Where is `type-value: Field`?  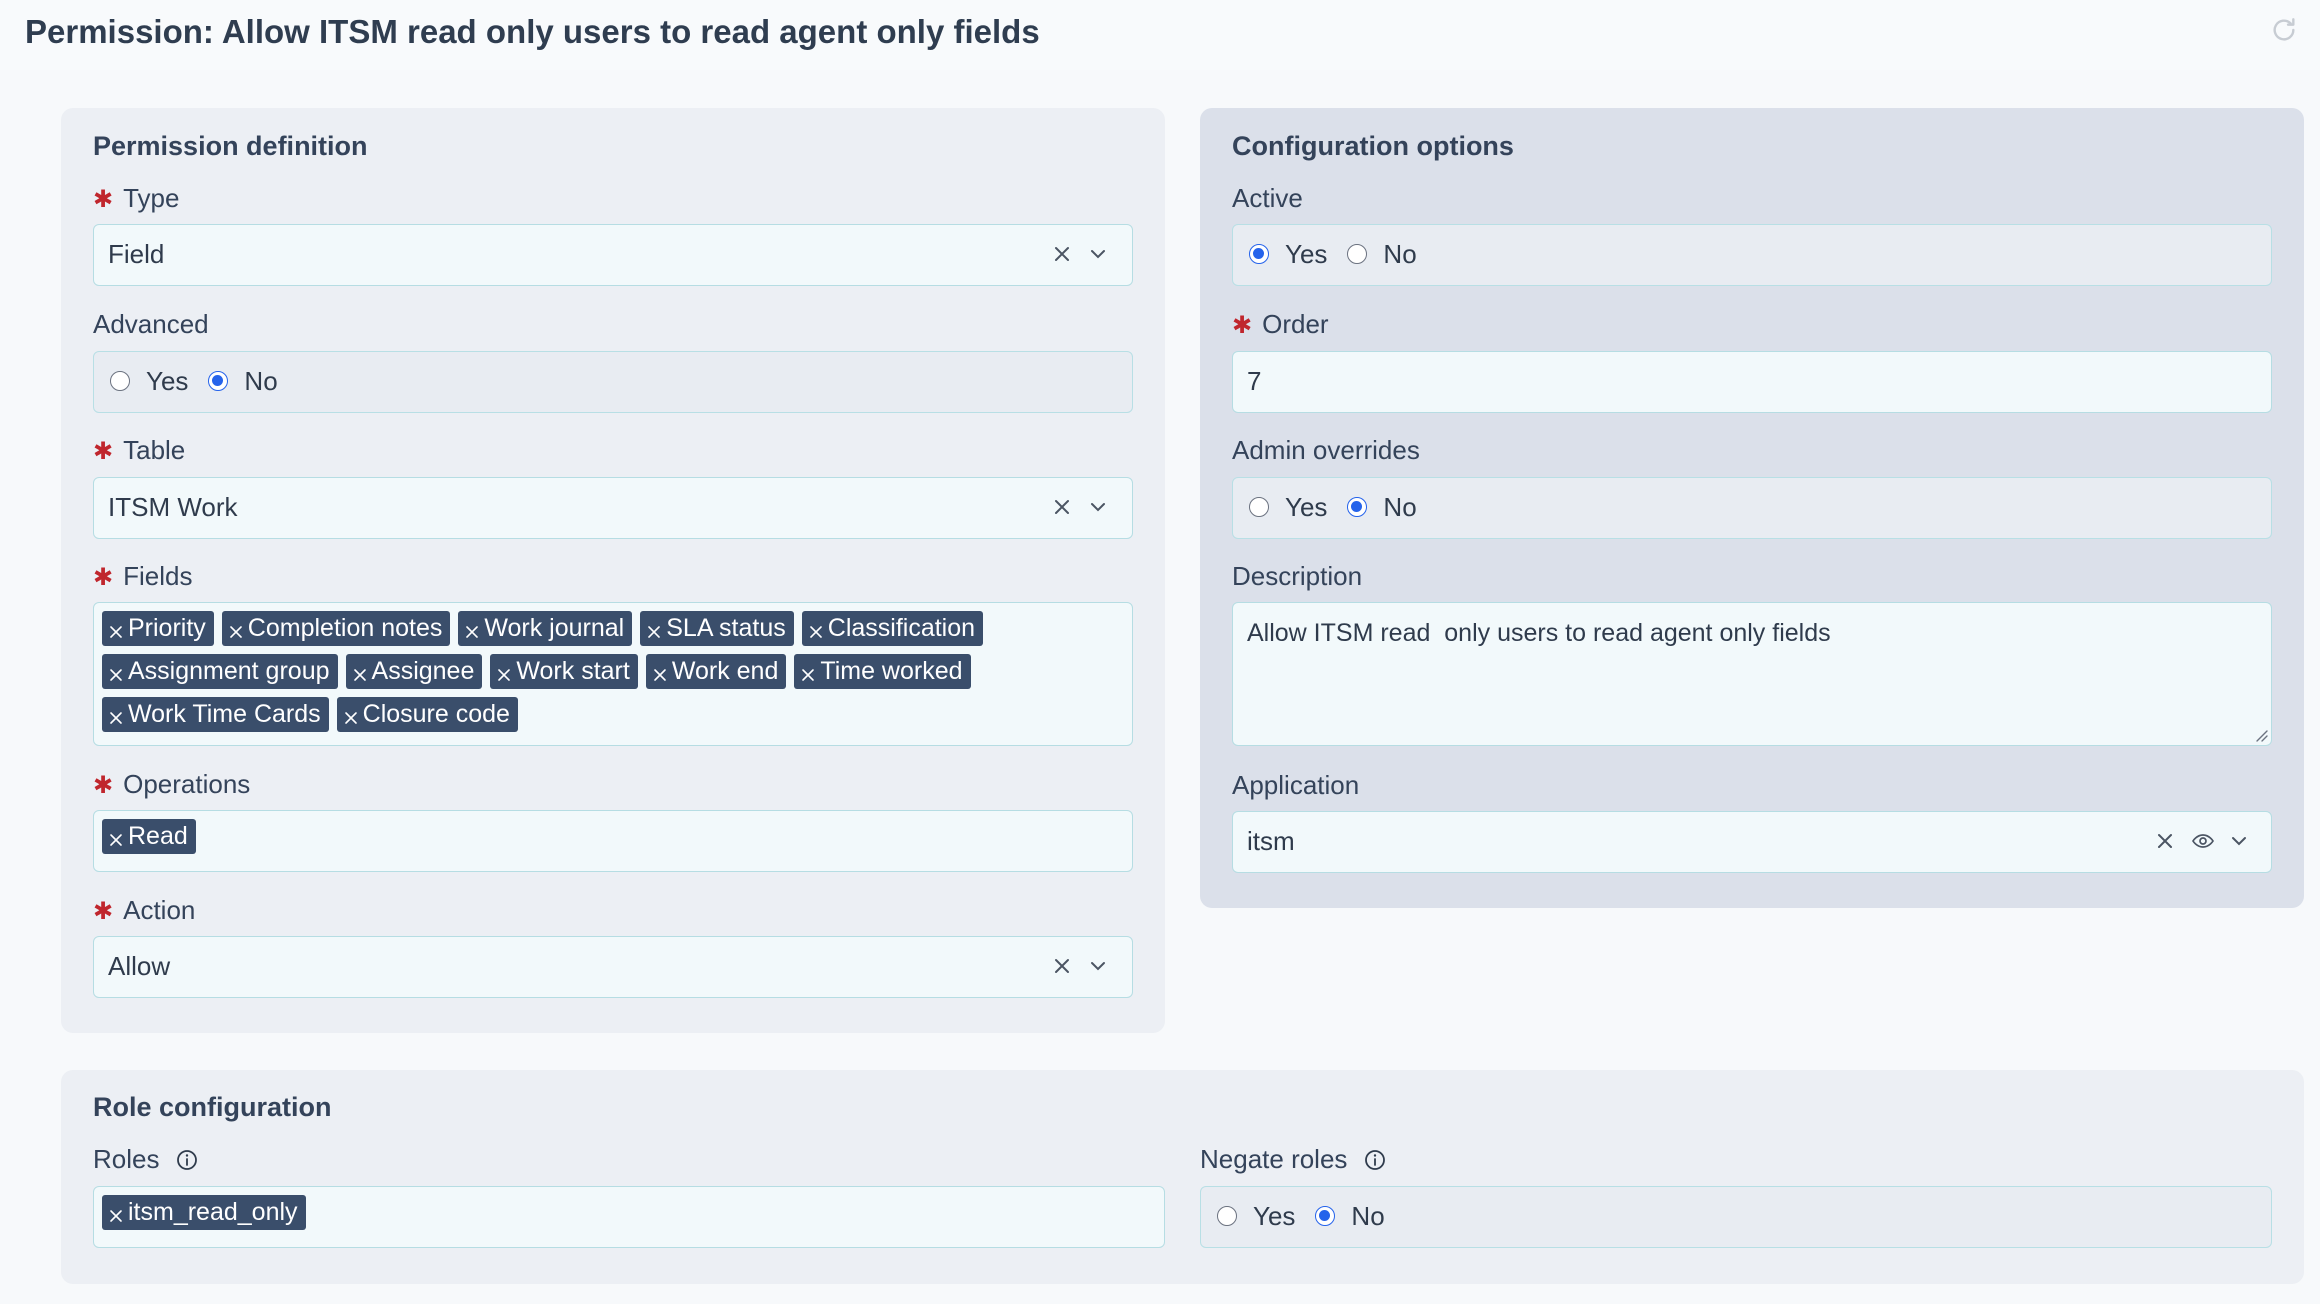 type-value: Field is located at coordinates (136, 254).